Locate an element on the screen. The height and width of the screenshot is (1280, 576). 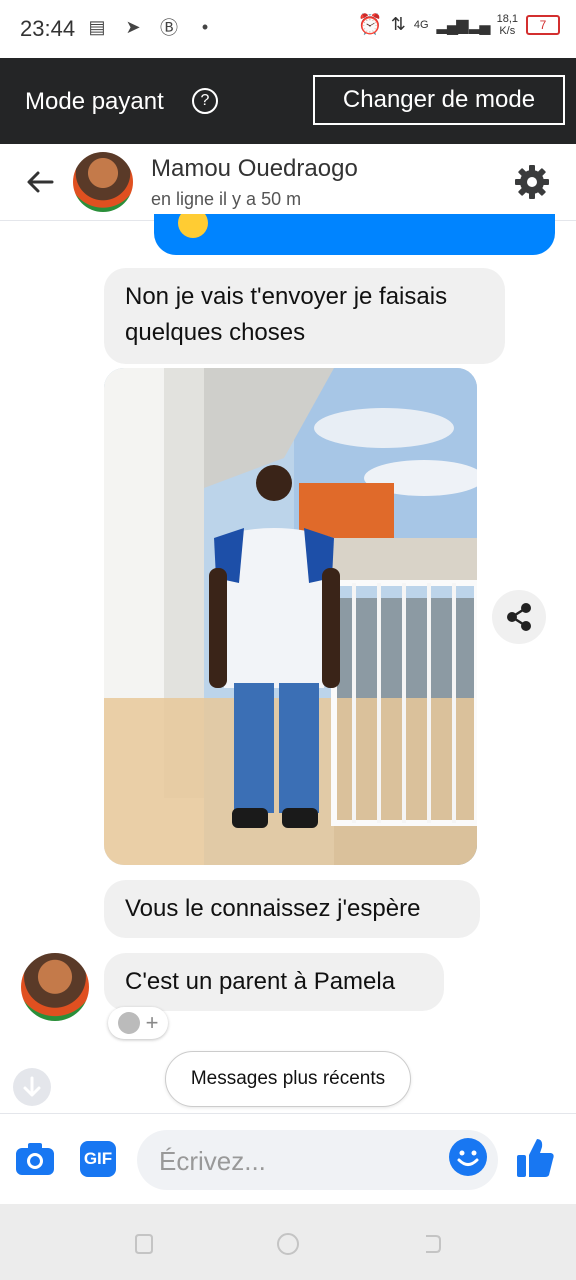
battery-icon: 7 is located at coordinates (543, 24).